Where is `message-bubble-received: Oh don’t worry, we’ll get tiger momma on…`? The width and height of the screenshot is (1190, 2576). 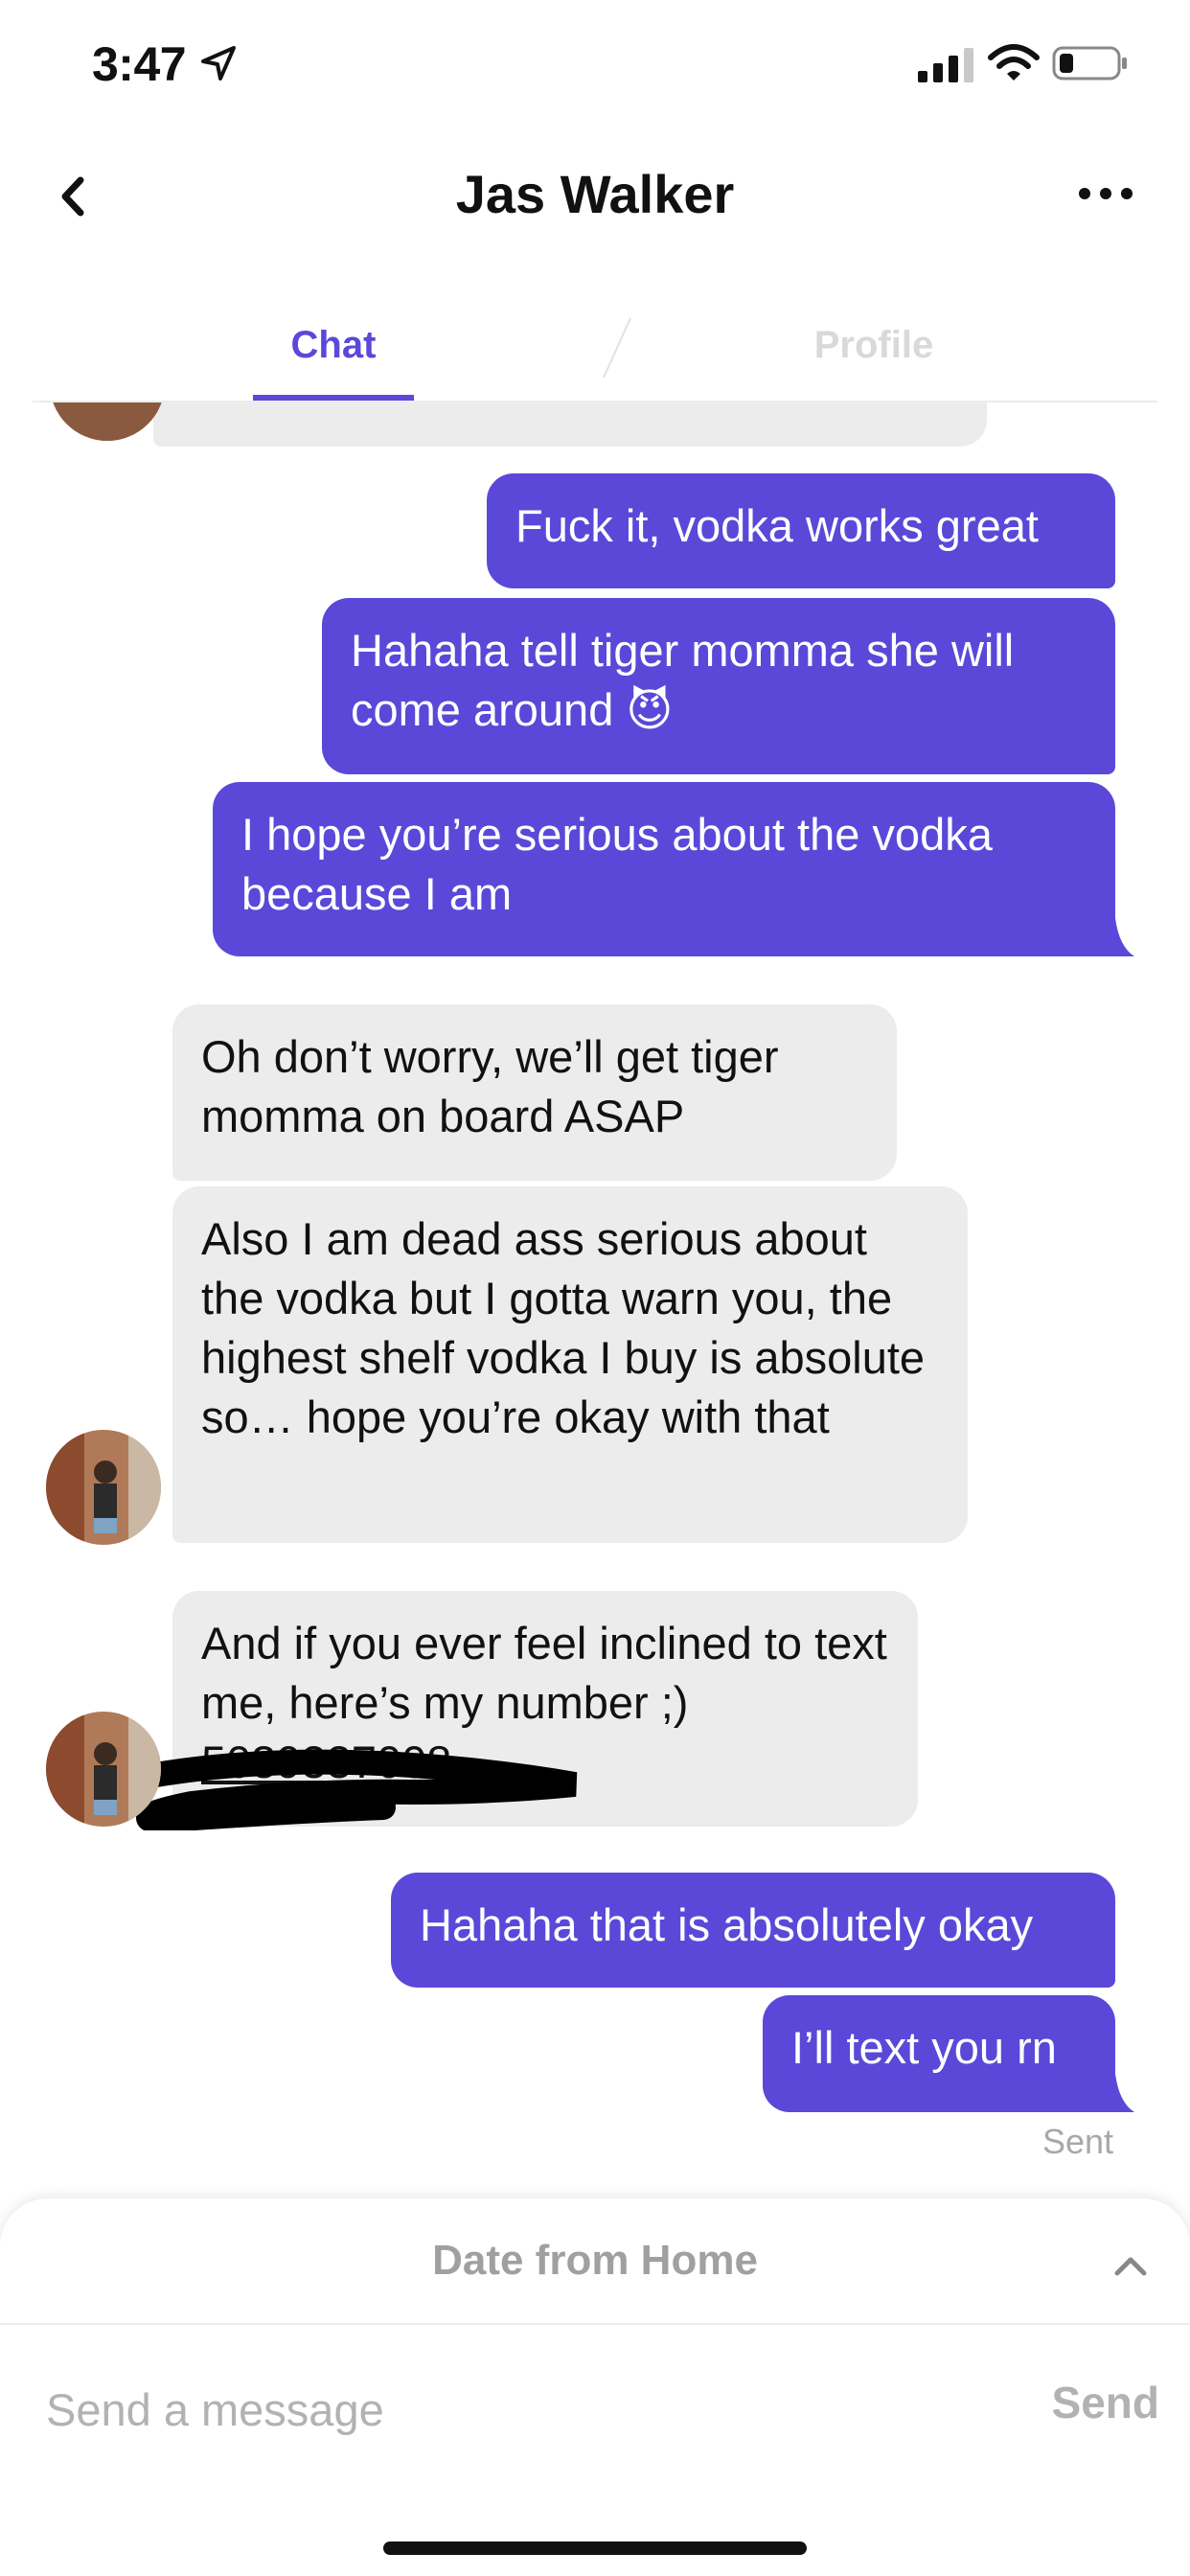
message-bubble-received: Oh don’t worry, we’ll get tiger momma on… is located at coordinates (534, 1092).